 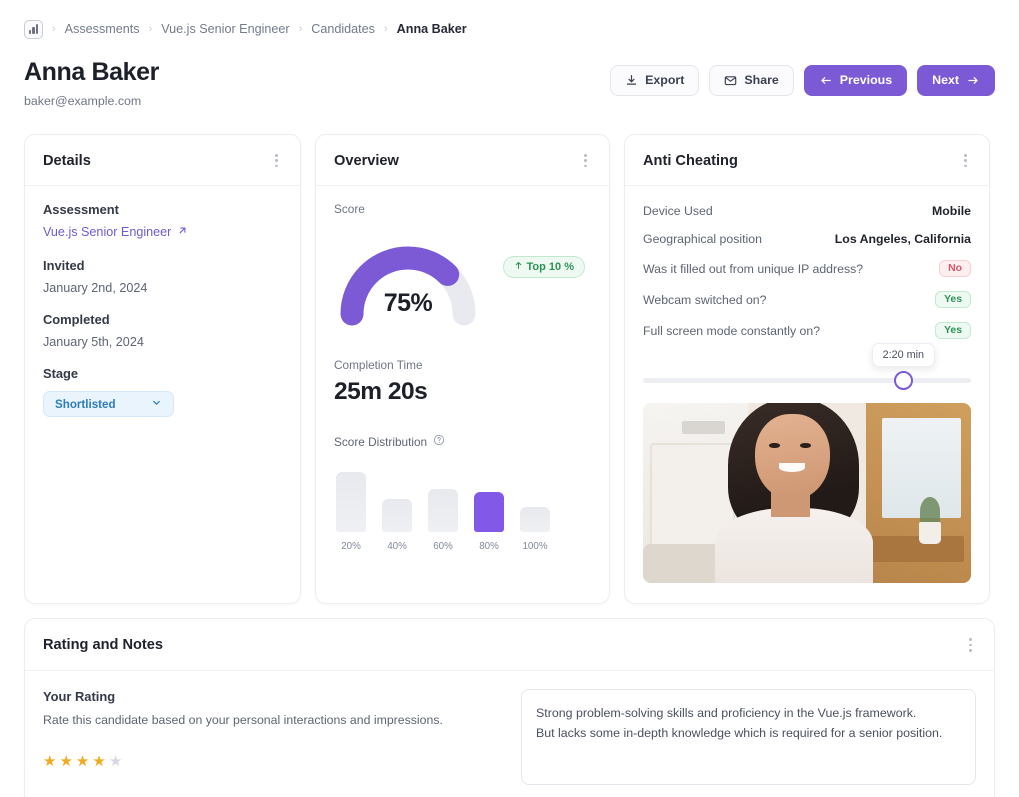 I want to click on details-more-options-icon, so click(x=276, y=160).